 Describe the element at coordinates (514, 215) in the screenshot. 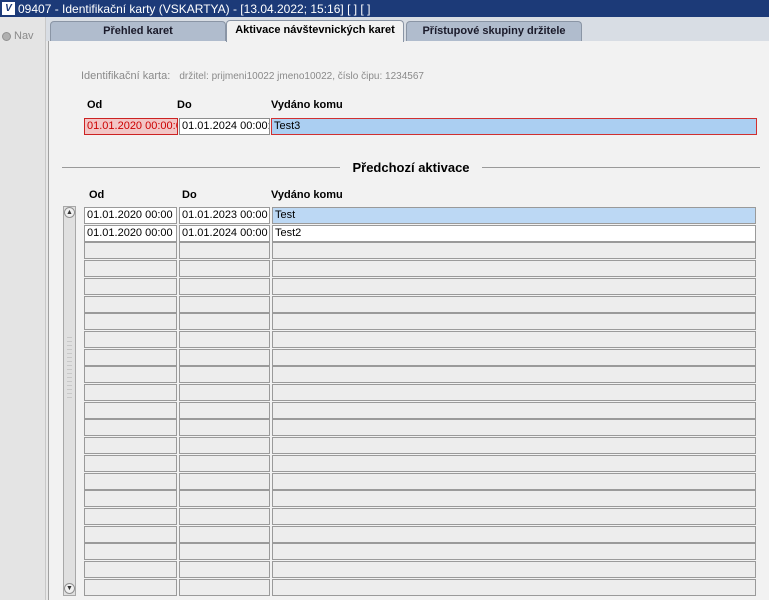

I see `table-cell-vydano: Test` at that location.